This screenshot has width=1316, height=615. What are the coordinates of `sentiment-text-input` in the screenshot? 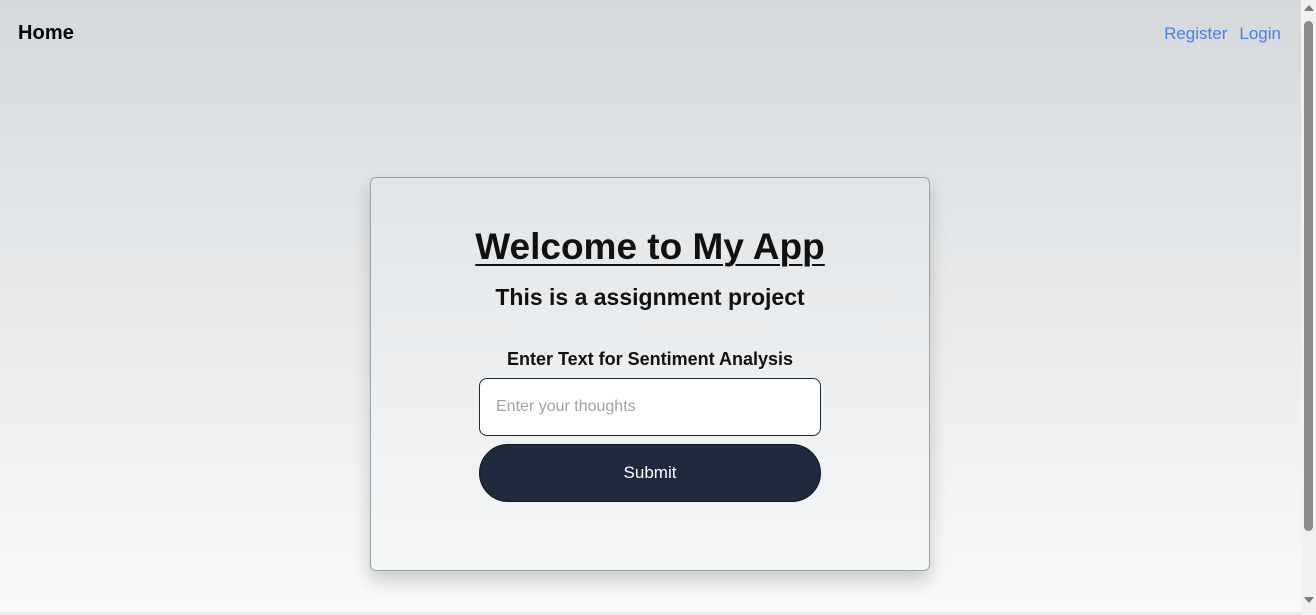 It's located at (650, 407).